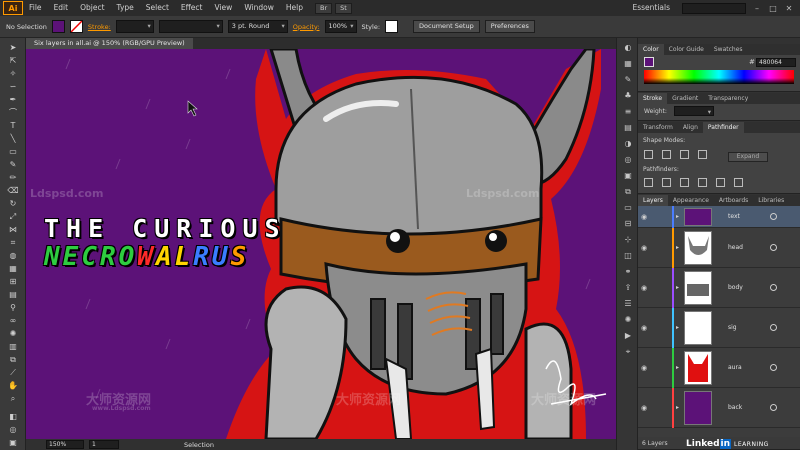  I want to click on layer-row-head: ◉ ▸ head, so click(719, 248).